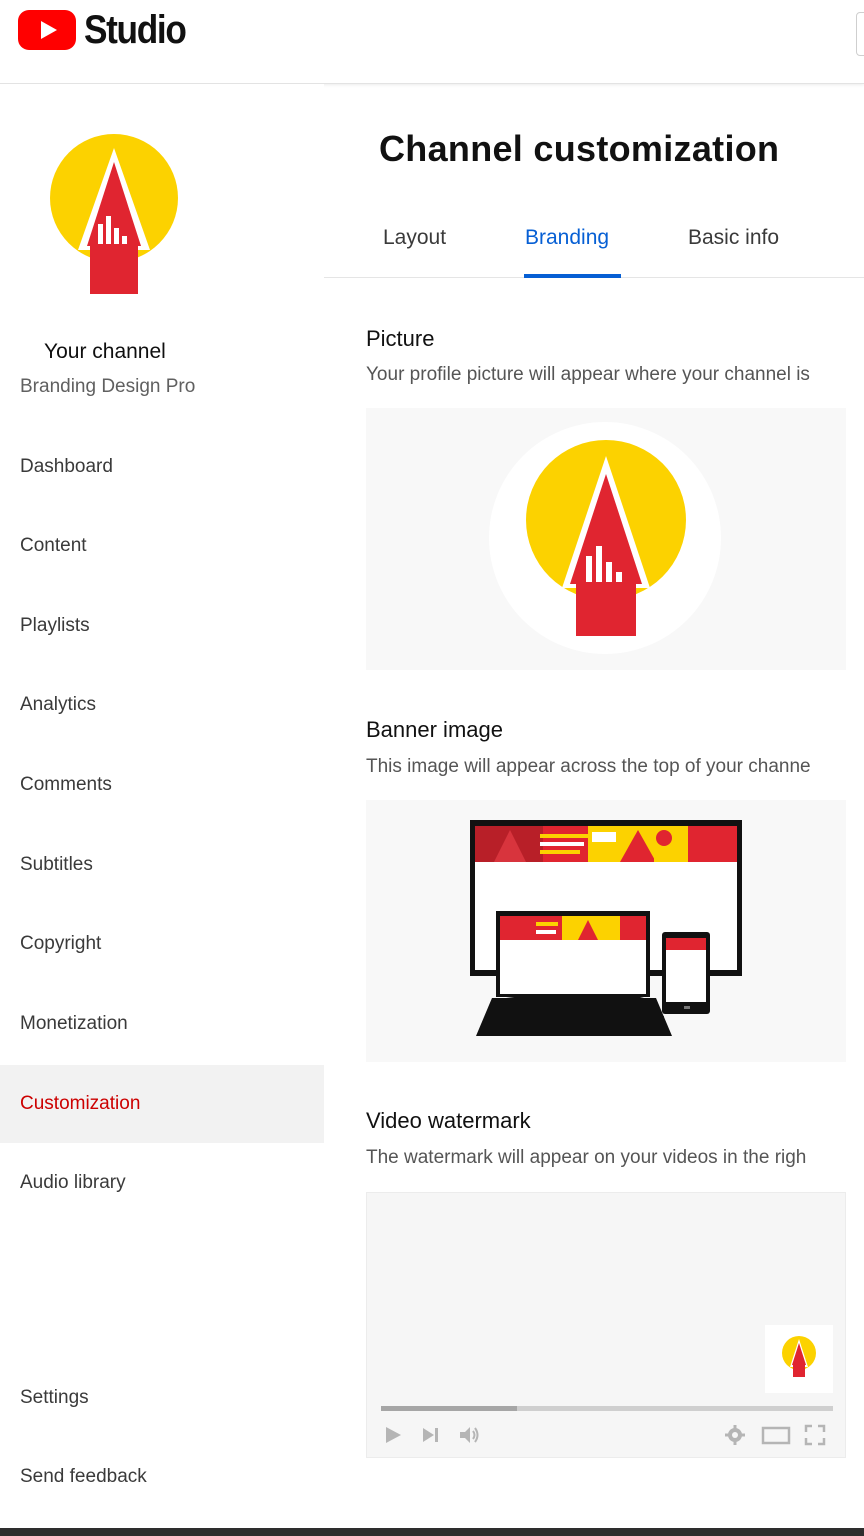 This screenshot has width=864, height=1536. I want to click on profile-picture-logo, so click(606, 538).